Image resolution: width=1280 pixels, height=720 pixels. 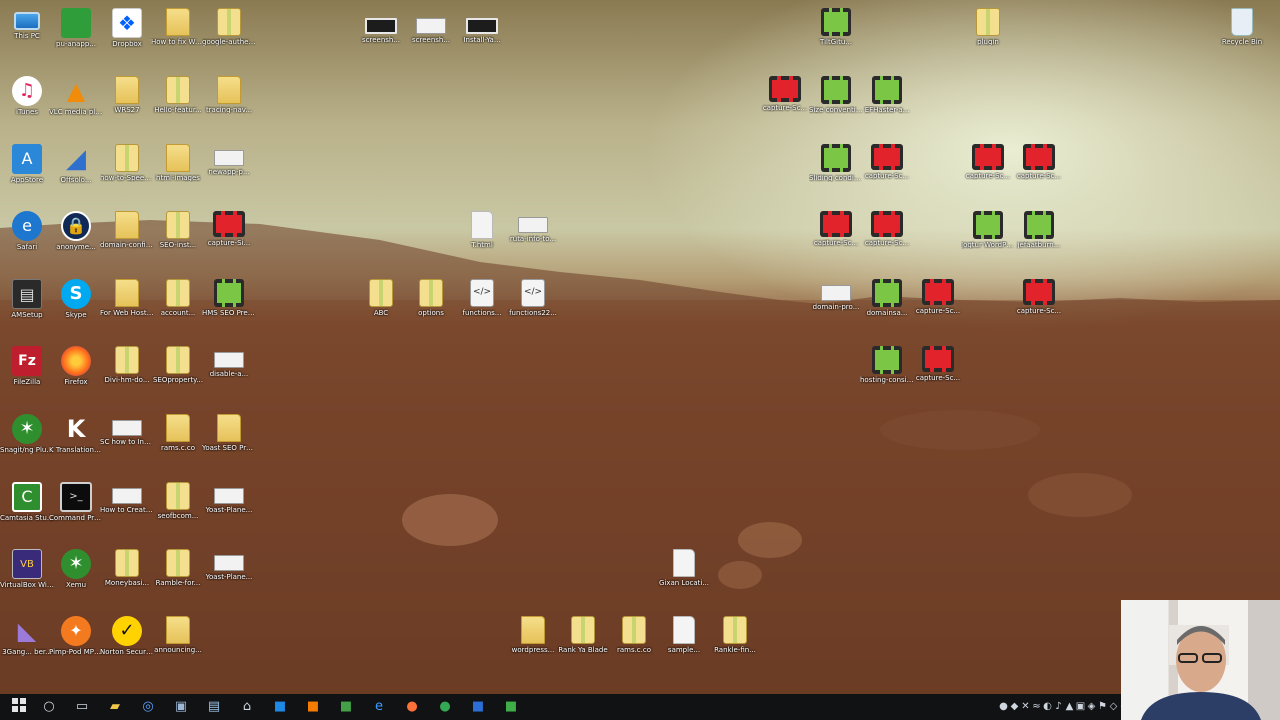 I want to click on desktop-icon: ✓ Norton Security, so click(x=127, y=642).